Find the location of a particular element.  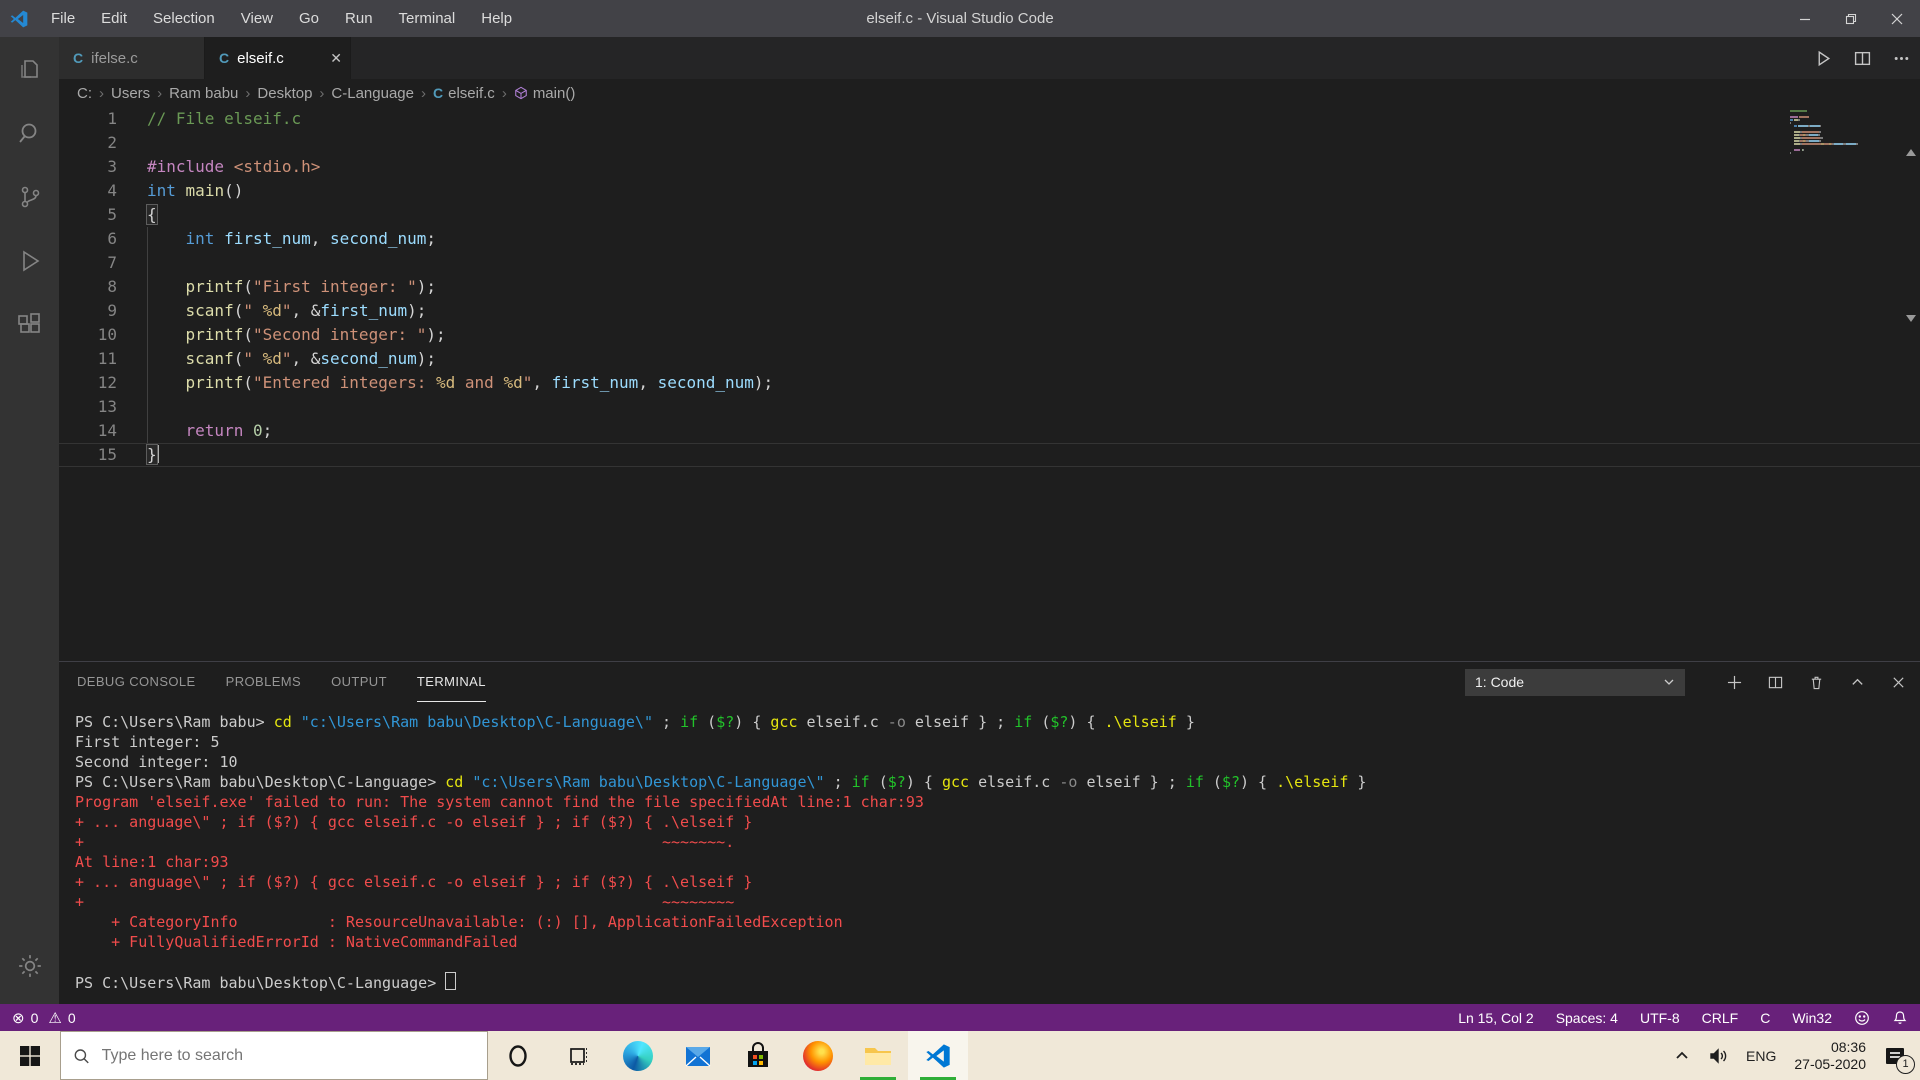

show-hidden-icons-chevron is located at coordinates (1682, 1056).